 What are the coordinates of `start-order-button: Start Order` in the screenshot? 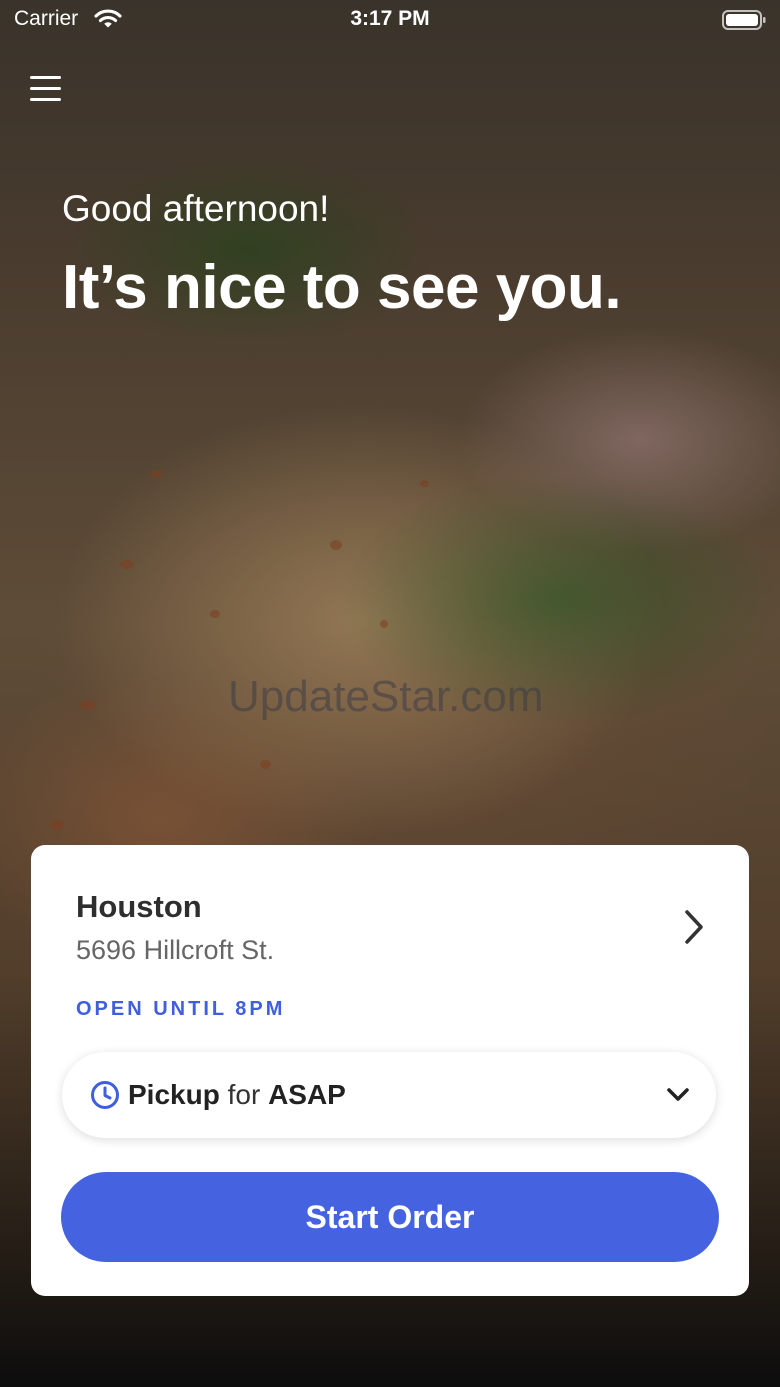 It's located at (390, 1217).